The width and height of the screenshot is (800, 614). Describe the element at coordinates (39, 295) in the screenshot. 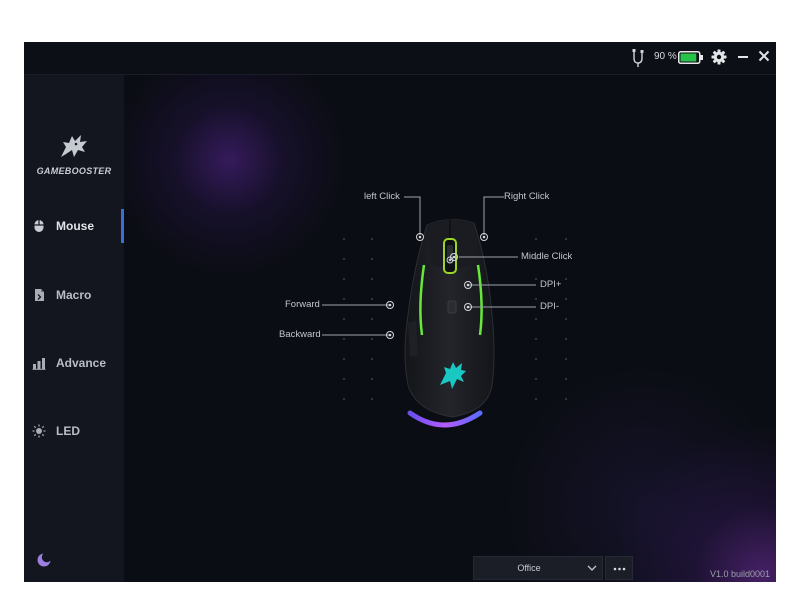

I see `macro-file-icon` at that location.